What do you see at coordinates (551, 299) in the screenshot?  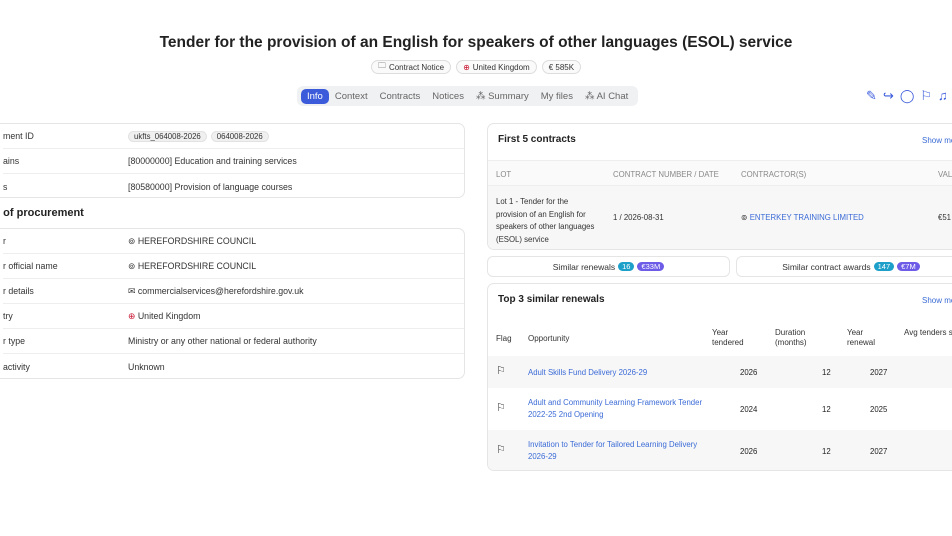 I see `renewals-title: Top 3 similar renewals` at bounding box center [551, 299].